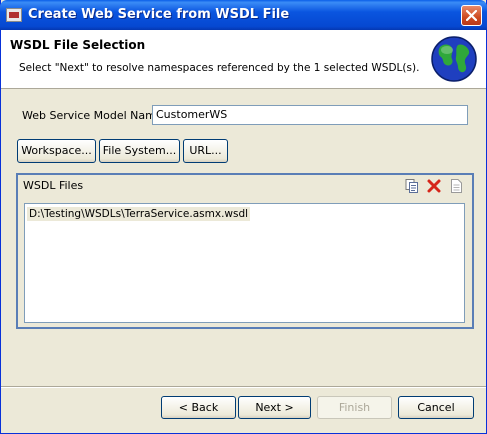  Describe the element at coordinates (454, 59) in the screenshot. I see `globe-icon` at that location.